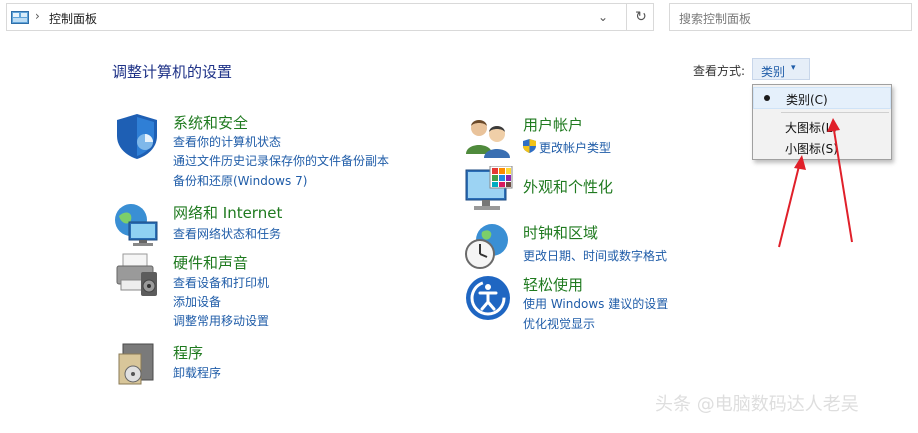  Describe the element at coordinates (792, 201) in the screenshot. I see `annotation-arrow-small-icons` at that location.